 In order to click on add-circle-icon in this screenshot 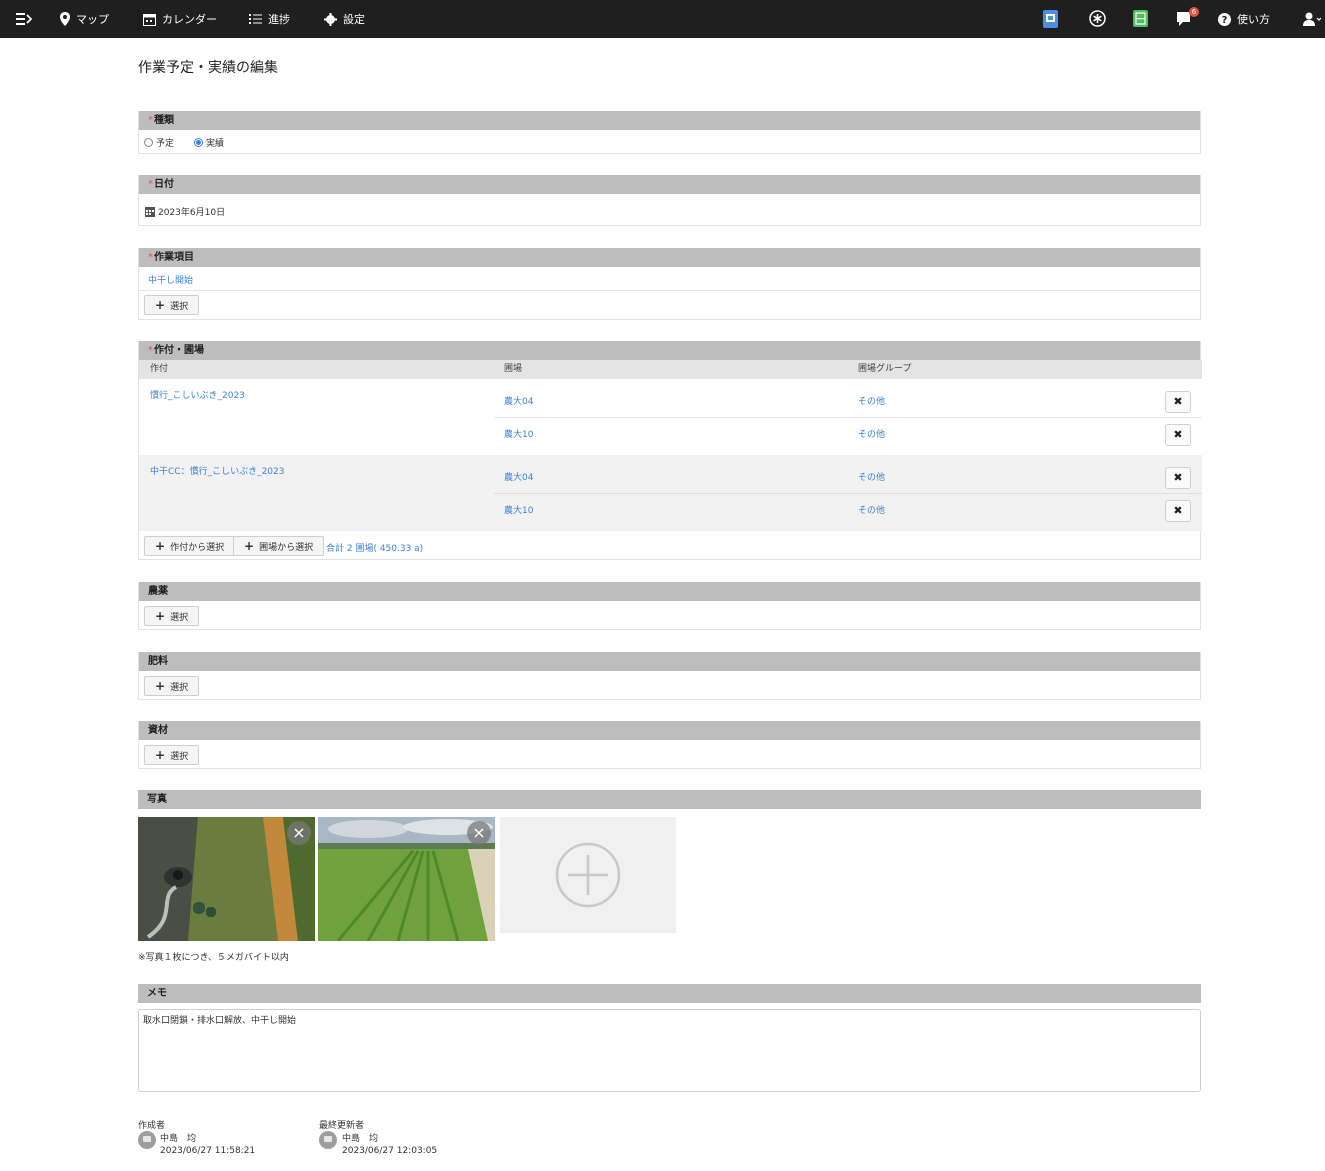, I will do `click(588, 875)`.